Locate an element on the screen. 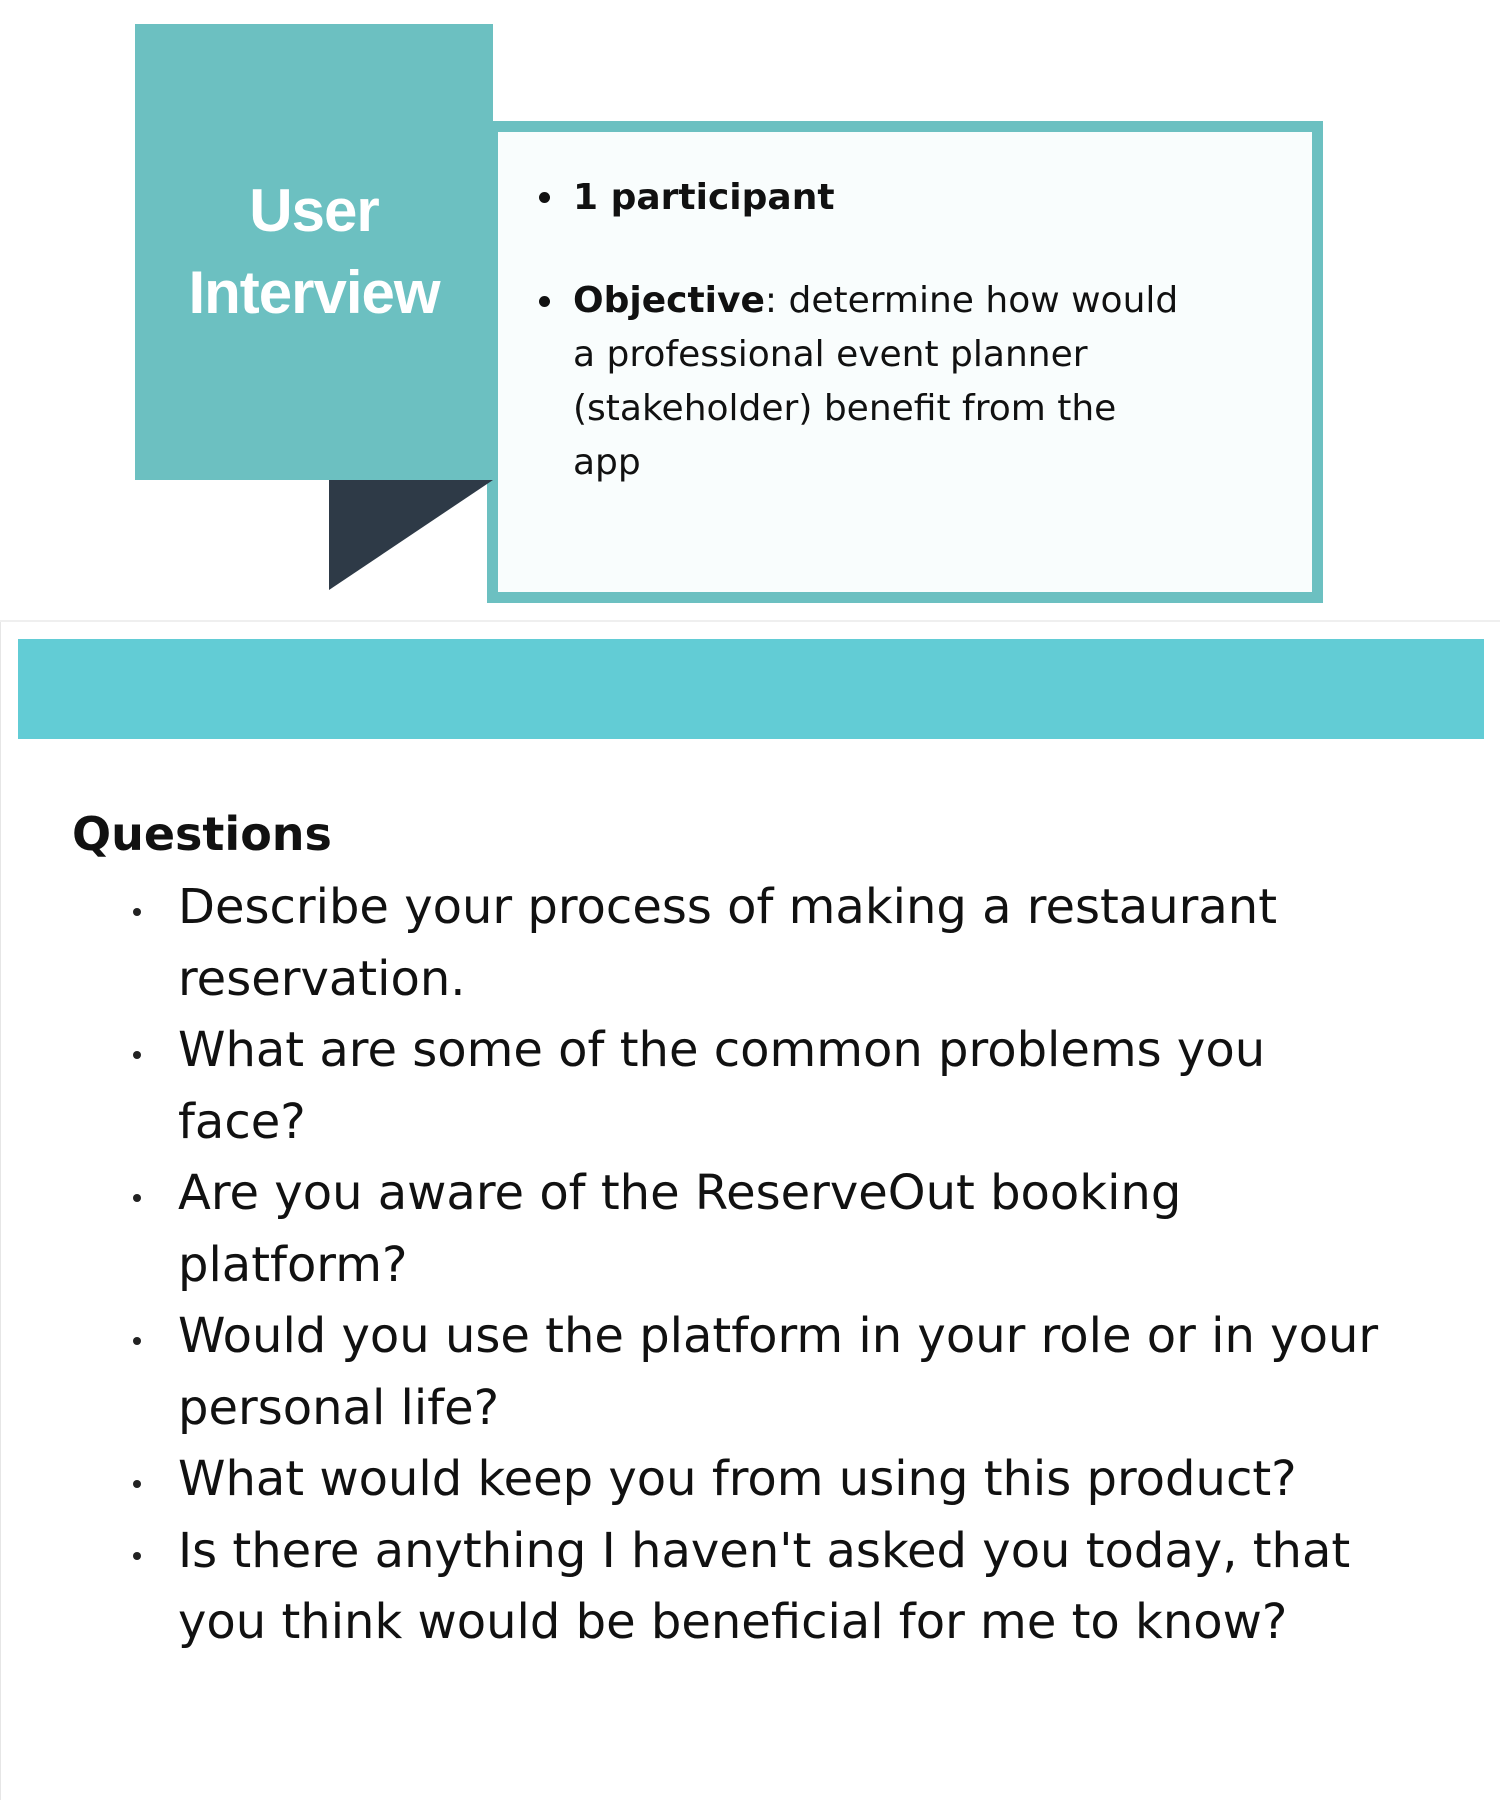 The height and width of the screenshot is (1800, 1500). questions-heading: Questions is located at coordinates (202, 834).